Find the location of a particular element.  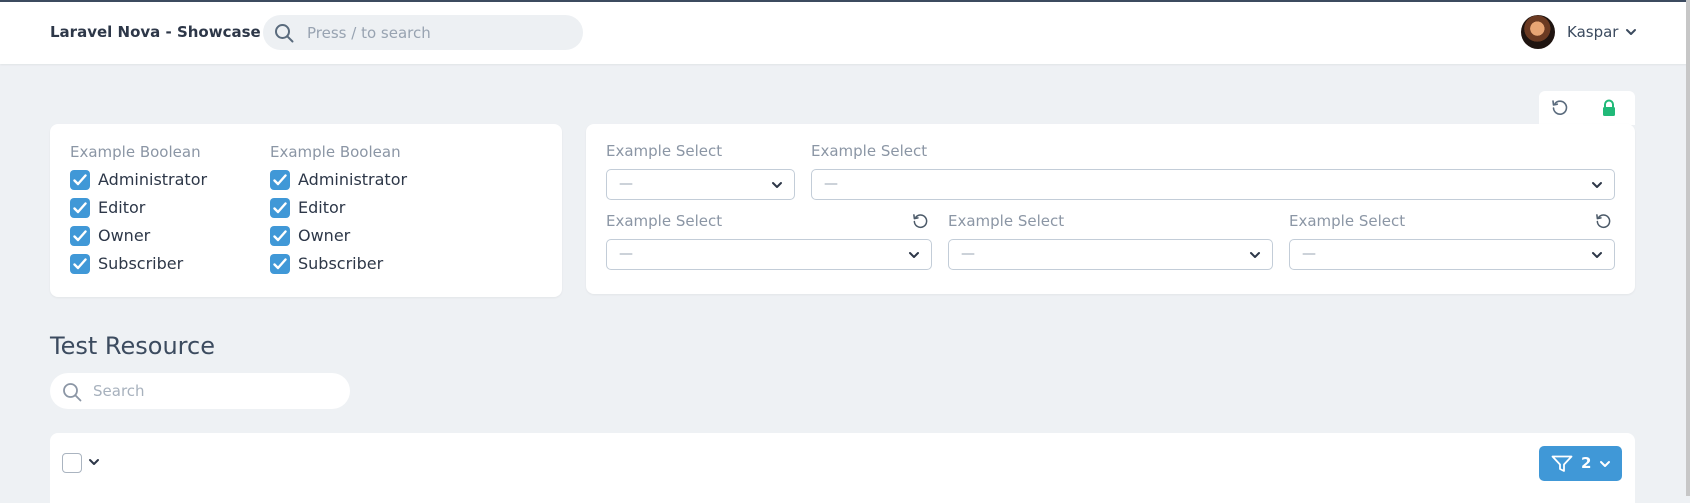

example-select-2: — is located at coordinates (1213, 184).